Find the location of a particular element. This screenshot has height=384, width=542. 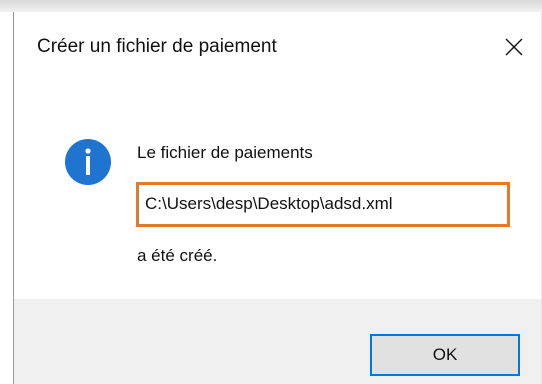

file-path-text: C:\Users\desp\Desktop\adsd.xml is located at coordinates (269, 203).